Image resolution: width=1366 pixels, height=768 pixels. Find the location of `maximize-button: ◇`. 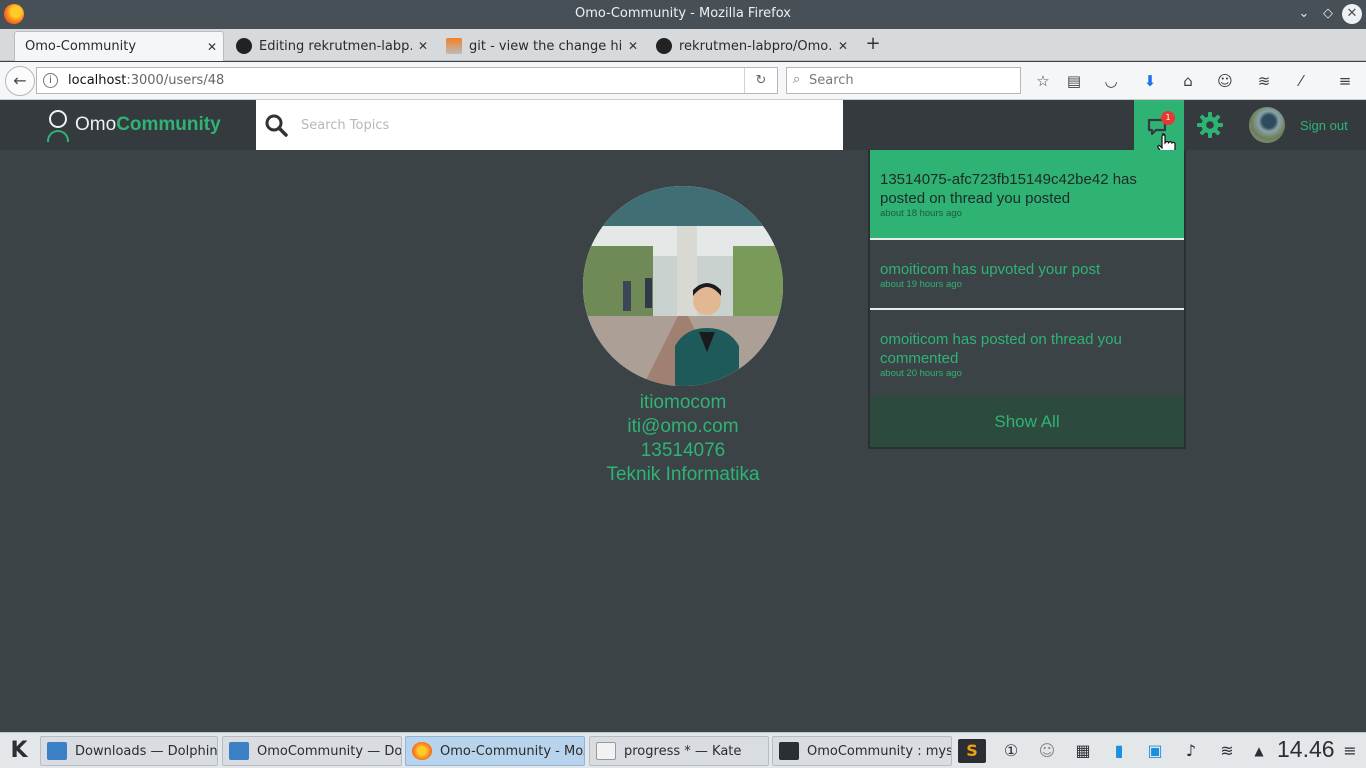

maximize-button: ◇ is located at coordinates (1328, 14).